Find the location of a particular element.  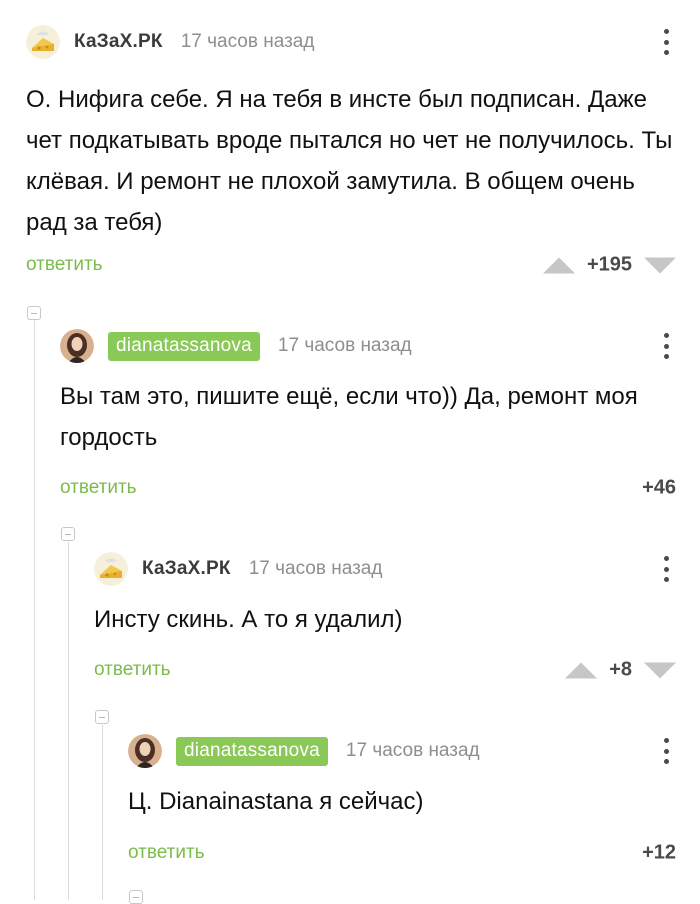

comment-score: +46 is located at coordinates (659, 487).